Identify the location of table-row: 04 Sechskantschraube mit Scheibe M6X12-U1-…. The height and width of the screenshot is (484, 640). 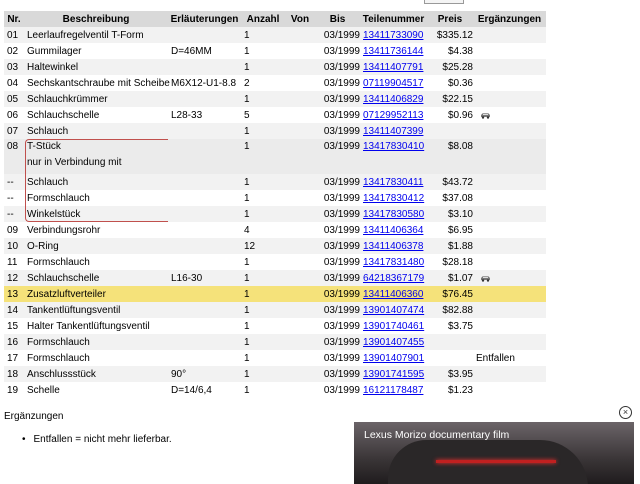
(275, 83).